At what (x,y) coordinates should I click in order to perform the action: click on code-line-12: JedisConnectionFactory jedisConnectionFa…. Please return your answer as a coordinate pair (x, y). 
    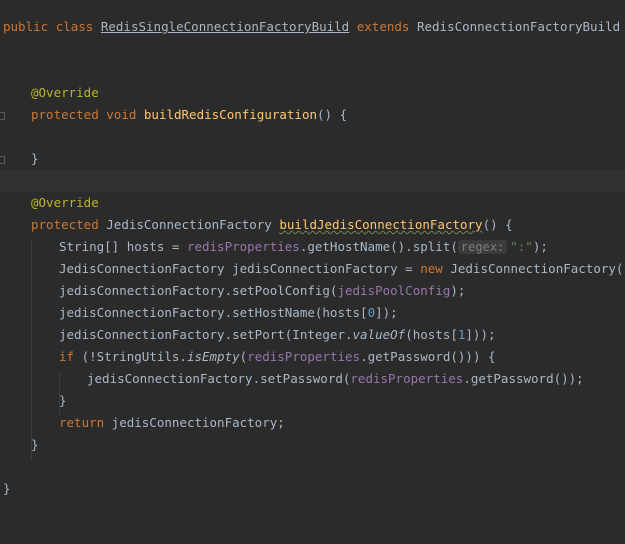
    Looking at the image, I should click on (312, 269).